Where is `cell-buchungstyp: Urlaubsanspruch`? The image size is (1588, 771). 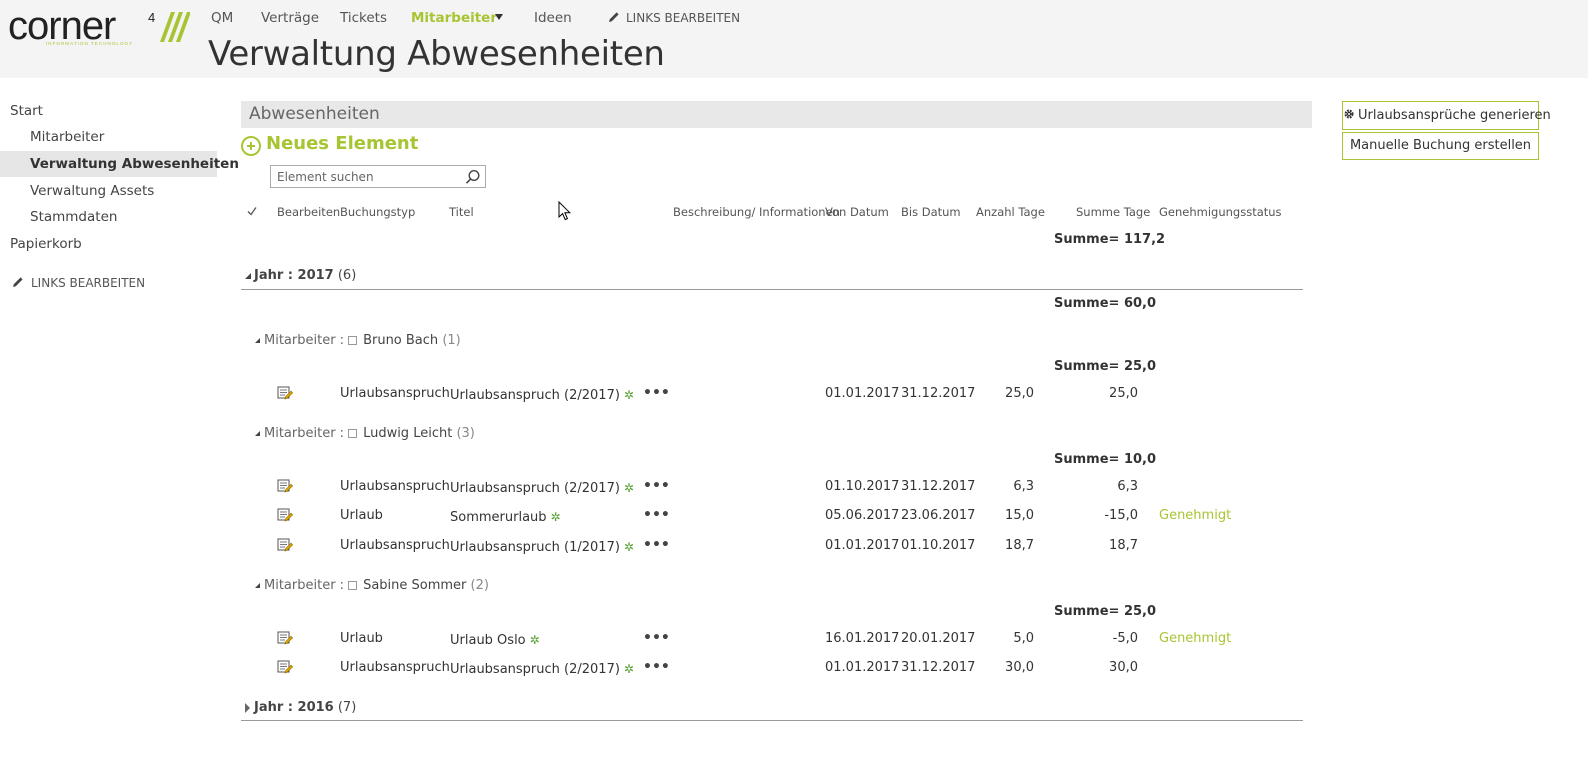
cell-buchungstyp: Urlaubsanspruch is located at coordinates (395, 486).